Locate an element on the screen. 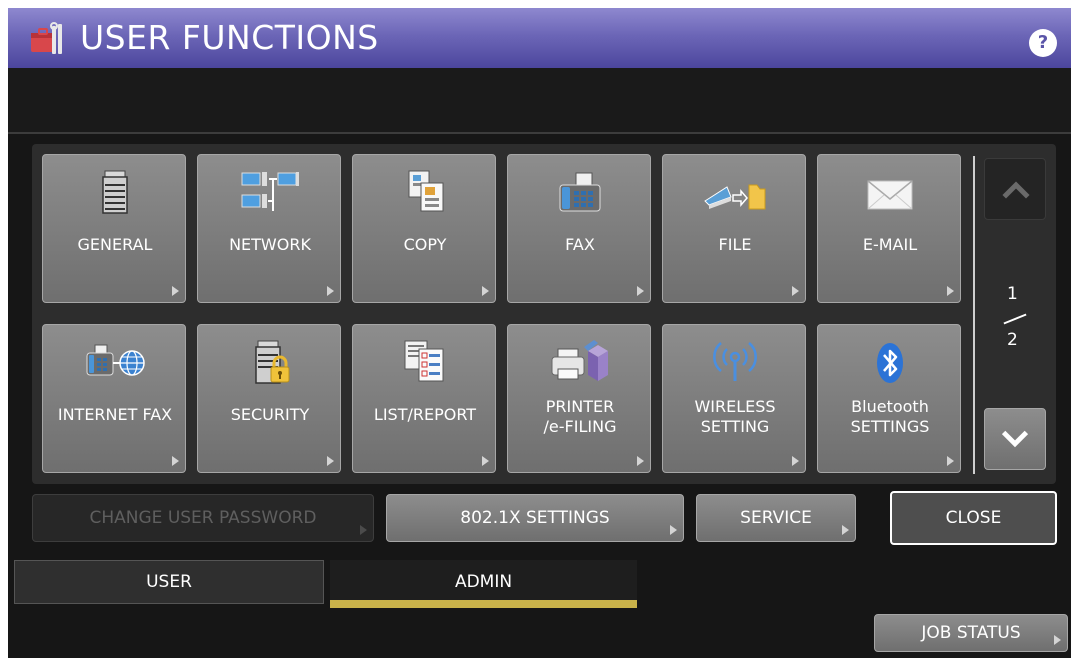  wireless-antenna-icon is located at coordinates (735, 361).